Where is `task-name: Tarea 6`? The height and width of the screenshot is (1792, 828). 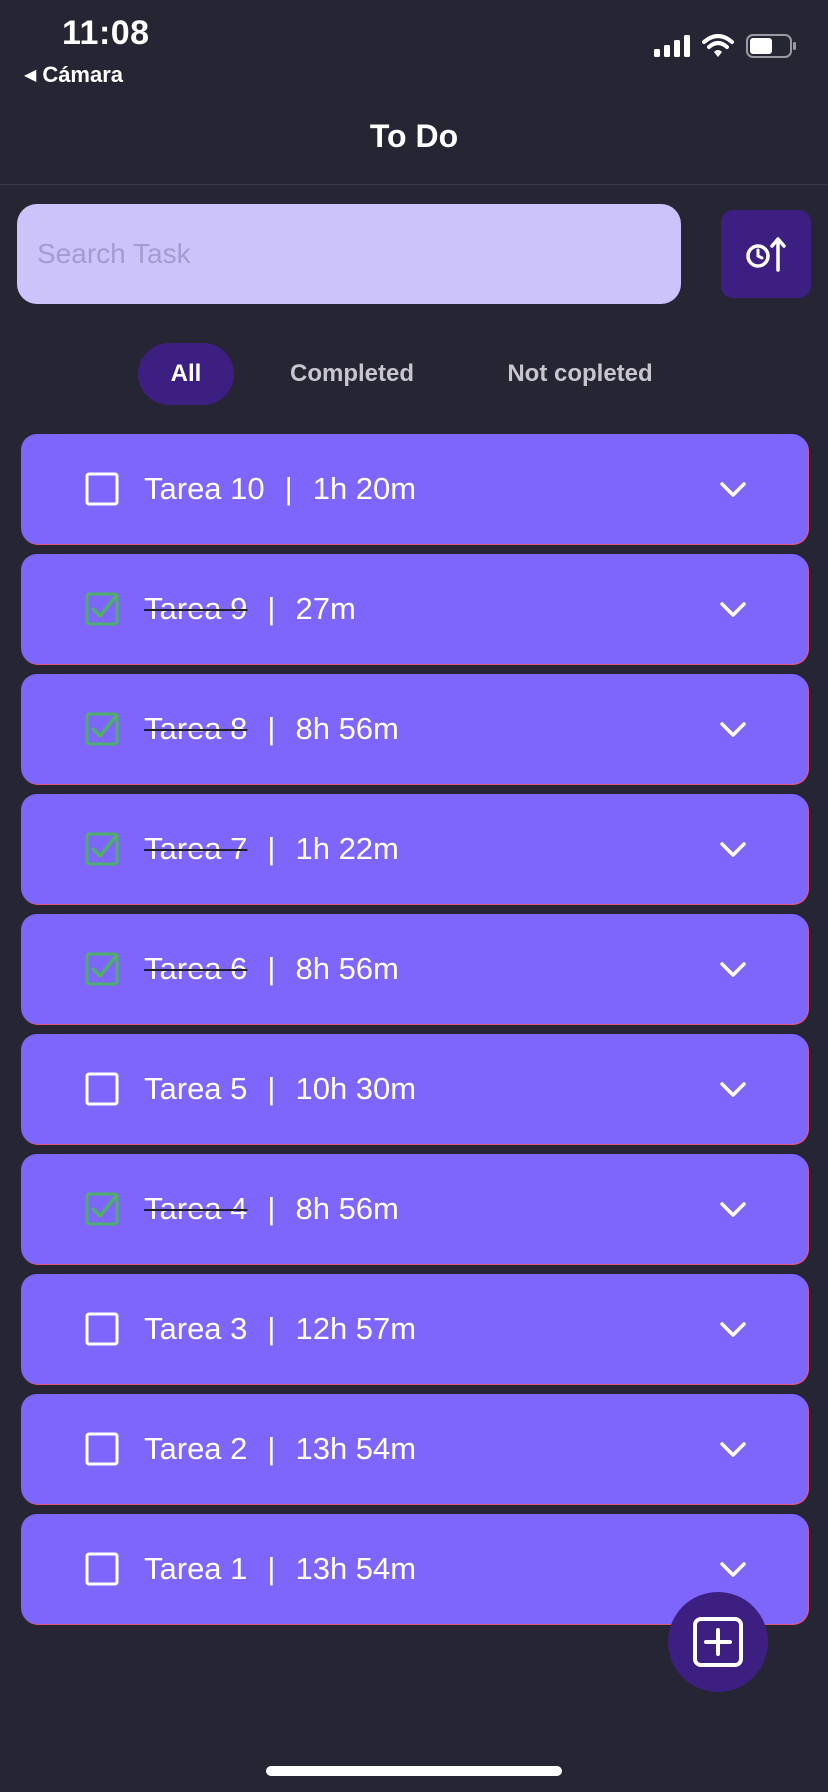
task-name: Tarea 6 is located at coordinates (196, 968).